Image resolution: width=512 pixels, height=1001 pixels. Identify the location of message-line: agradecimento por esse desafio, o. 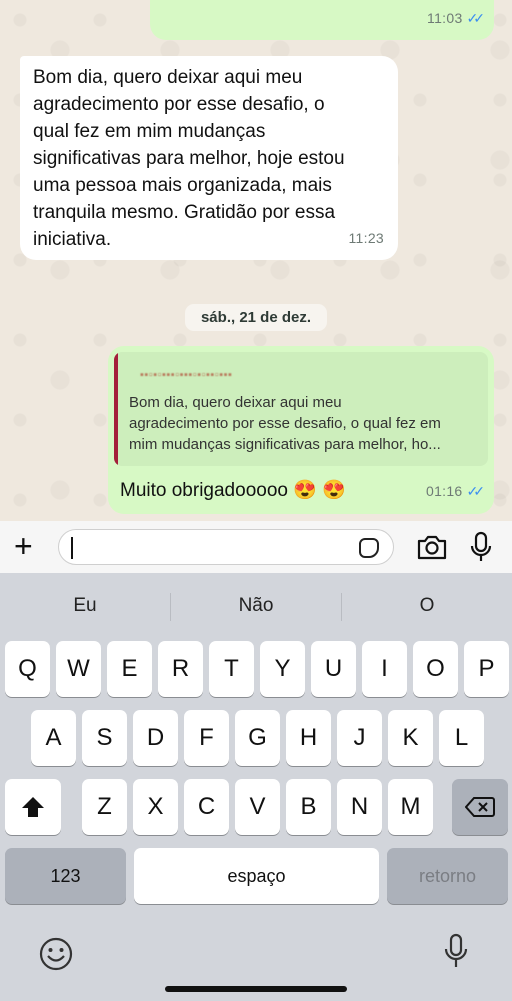
(179, 104).